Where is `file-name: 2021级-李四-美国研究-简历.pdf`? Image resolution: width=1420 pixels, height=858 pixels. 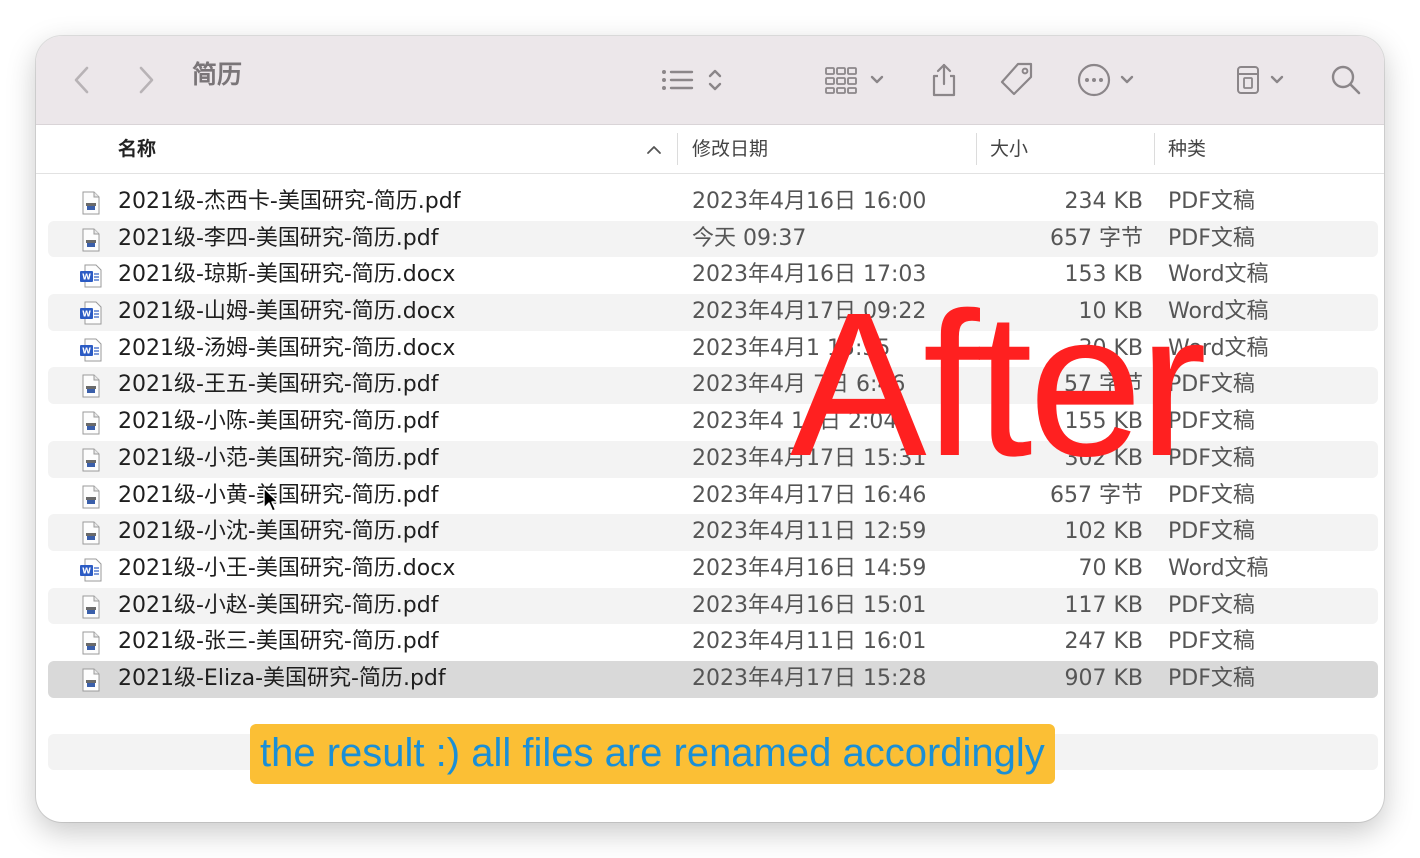 file-name: 2021级-李四-美国研究-简历.pdf is located at coordinates (278, 238).